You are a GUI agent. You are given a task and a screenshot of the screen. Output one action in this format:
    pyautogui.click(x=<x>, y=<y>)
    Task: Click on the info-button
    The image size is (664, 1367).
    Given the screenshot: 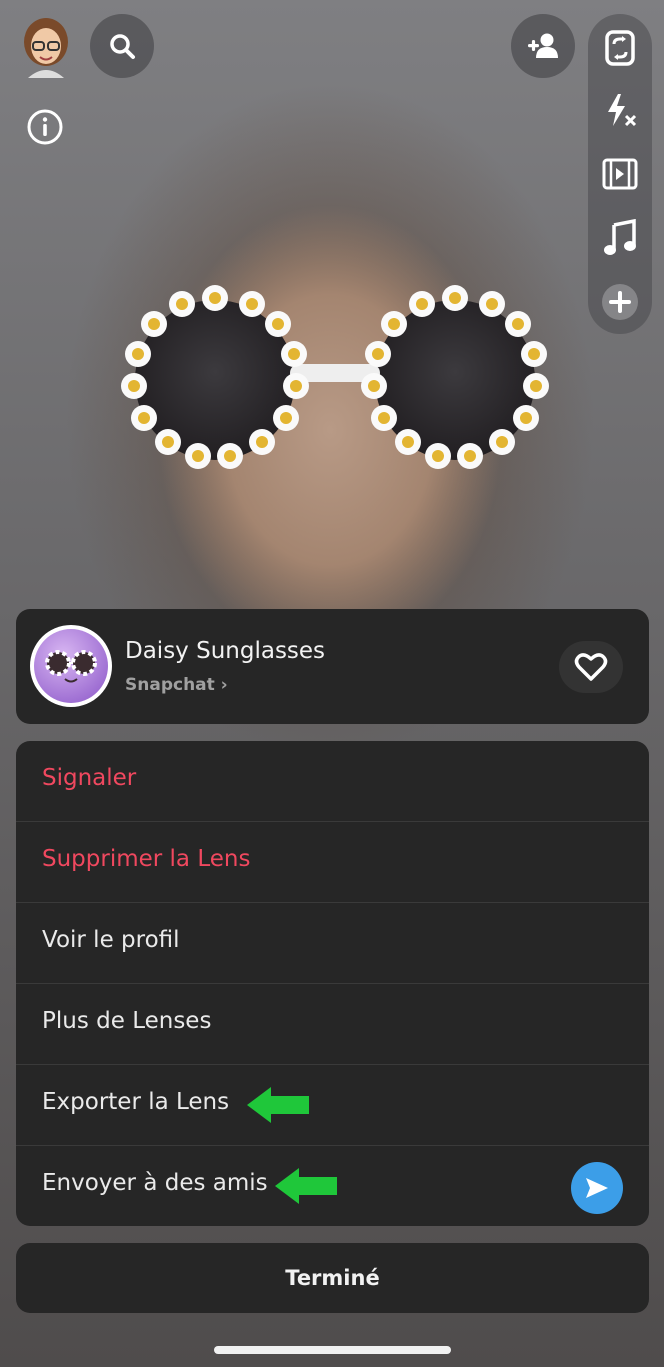 What is the action you would take?
    pyautogui.click(x=45, y=127)
    